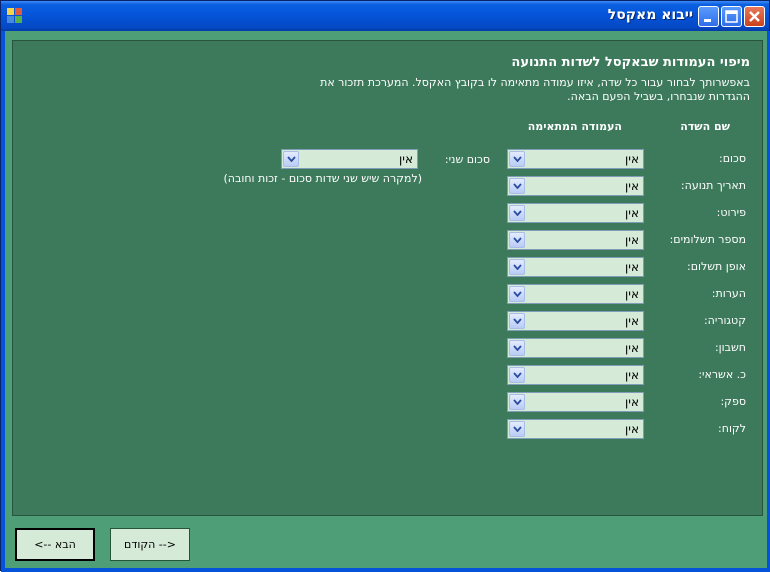 The image size is (770, 572). What do you see at coordinates (650, 15) in the screenshot?
I see `window-title: ייבוא מאקסל` at bounding box center [650, 15].